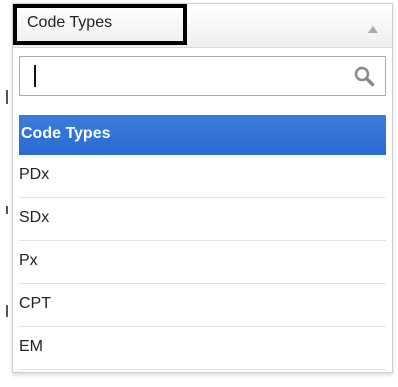 The width and height of the screenshot is (398, 387). Describe the element at coordinates (202, 219) in the screenshot. I see `option-sdx: SDx` at that location.